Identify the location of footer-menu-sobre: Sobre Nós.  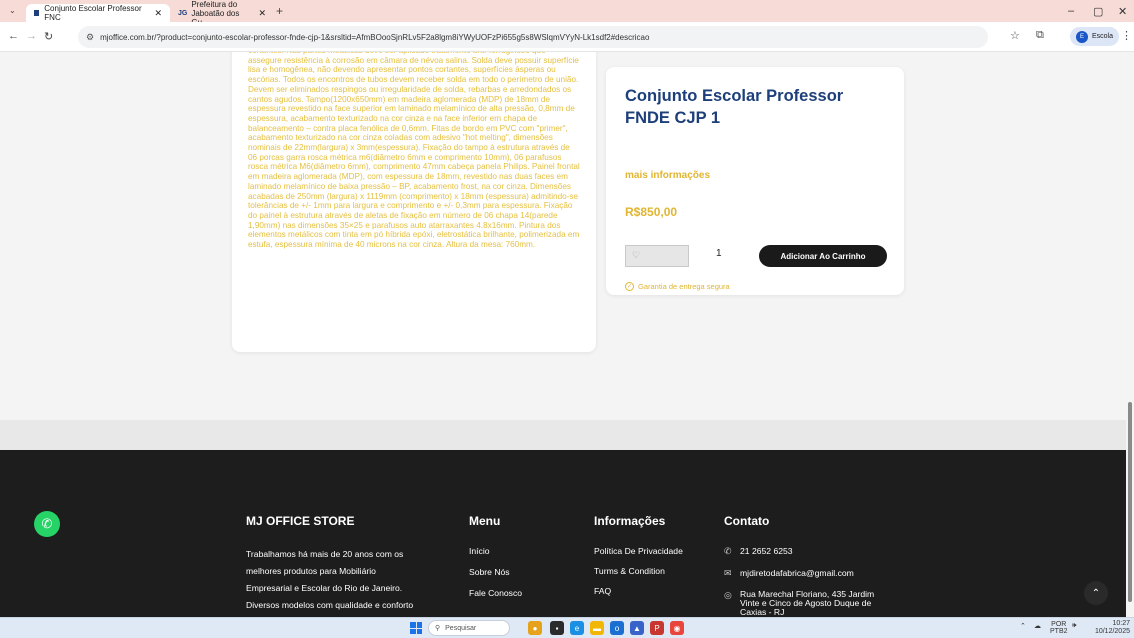
(495, 572).